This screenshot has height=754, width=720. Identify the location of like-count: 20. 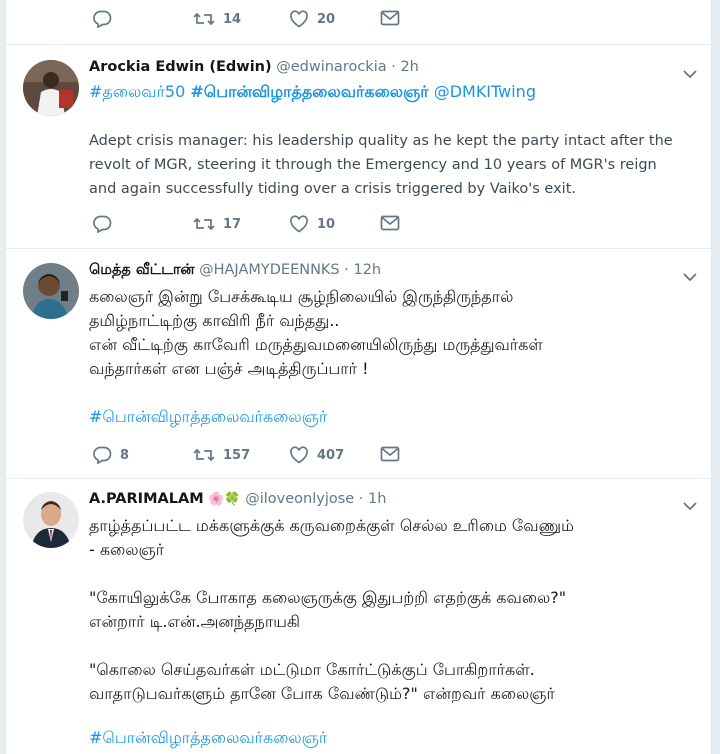
(326, 19).